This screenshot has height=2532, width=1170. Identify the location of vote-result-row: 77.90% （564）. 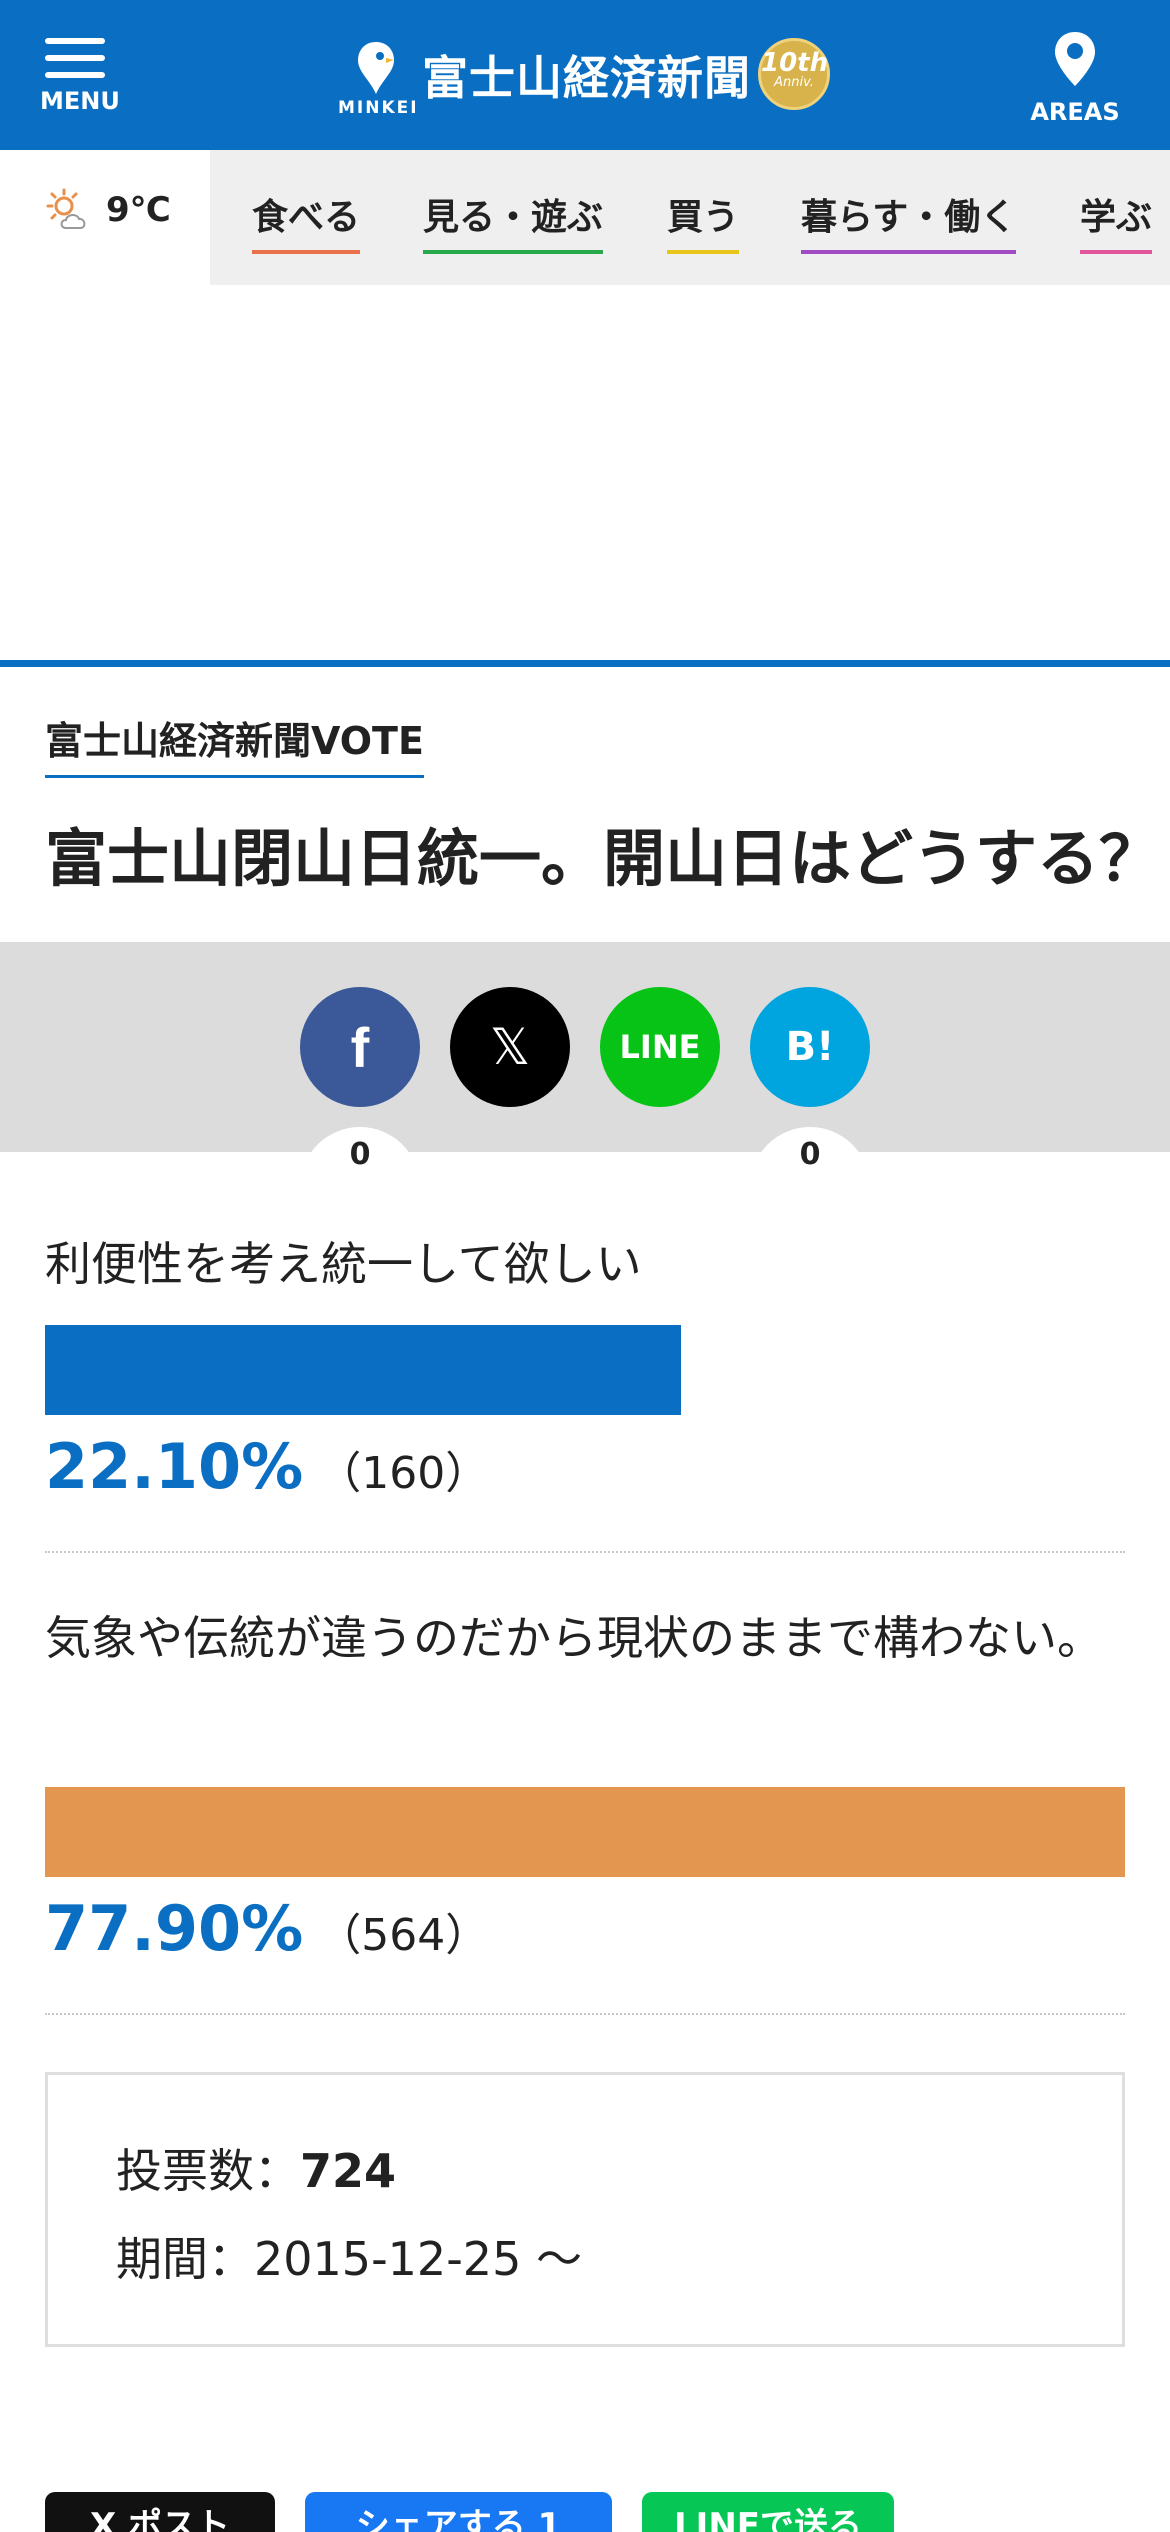
(267, 1928).